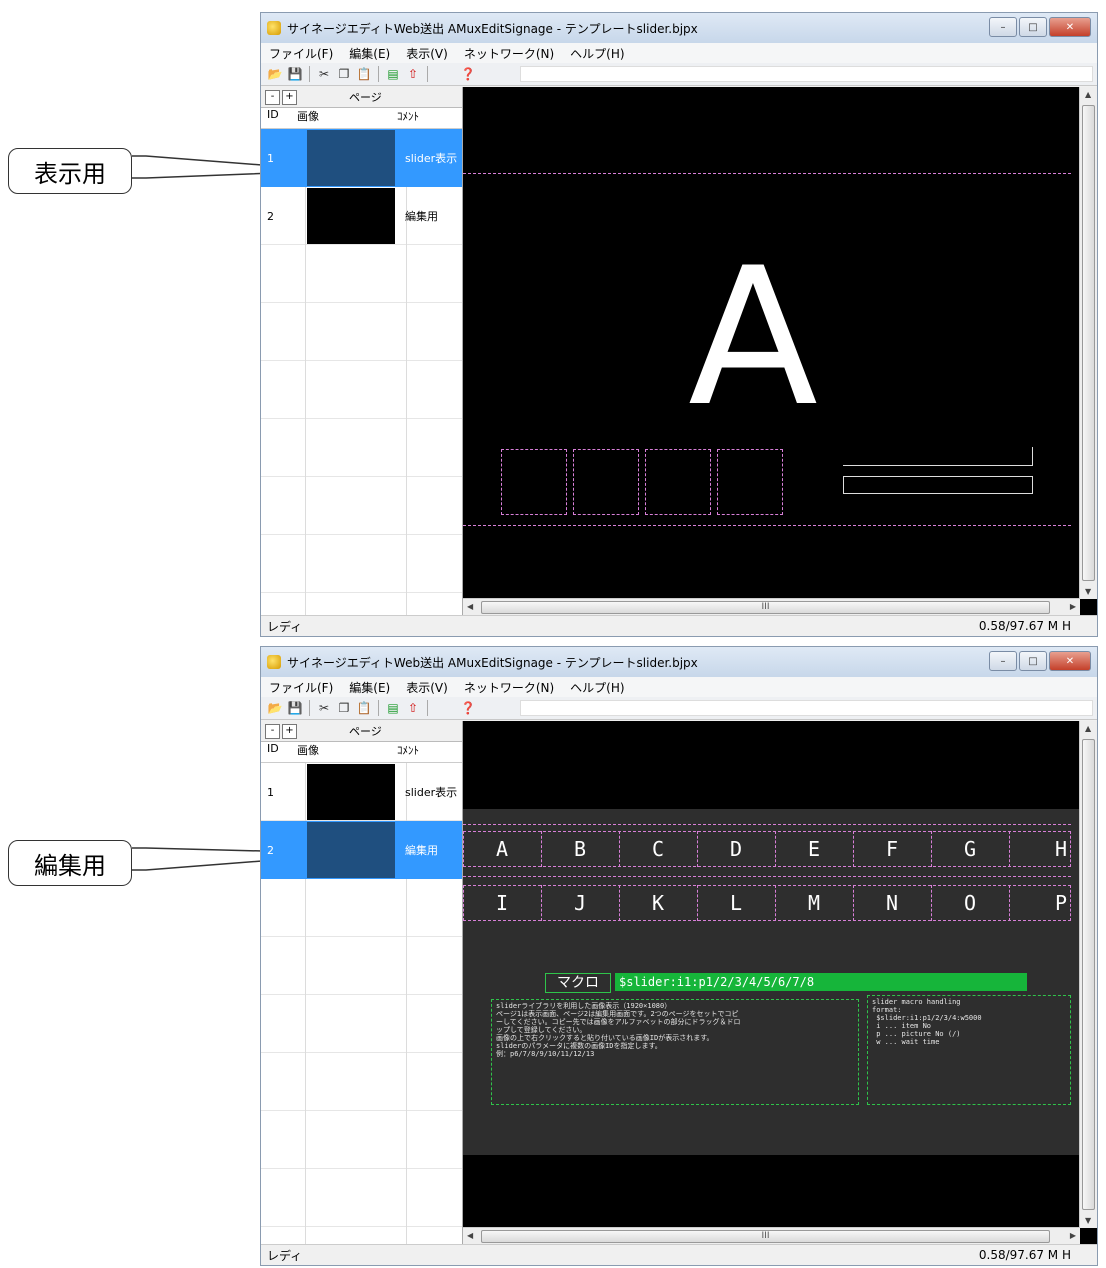 The image size is (1106, 1268). What do you see at coordinates (1040, 849) in the screenshot?
I see `slot-h: H` at bounding box center [1040, 849].